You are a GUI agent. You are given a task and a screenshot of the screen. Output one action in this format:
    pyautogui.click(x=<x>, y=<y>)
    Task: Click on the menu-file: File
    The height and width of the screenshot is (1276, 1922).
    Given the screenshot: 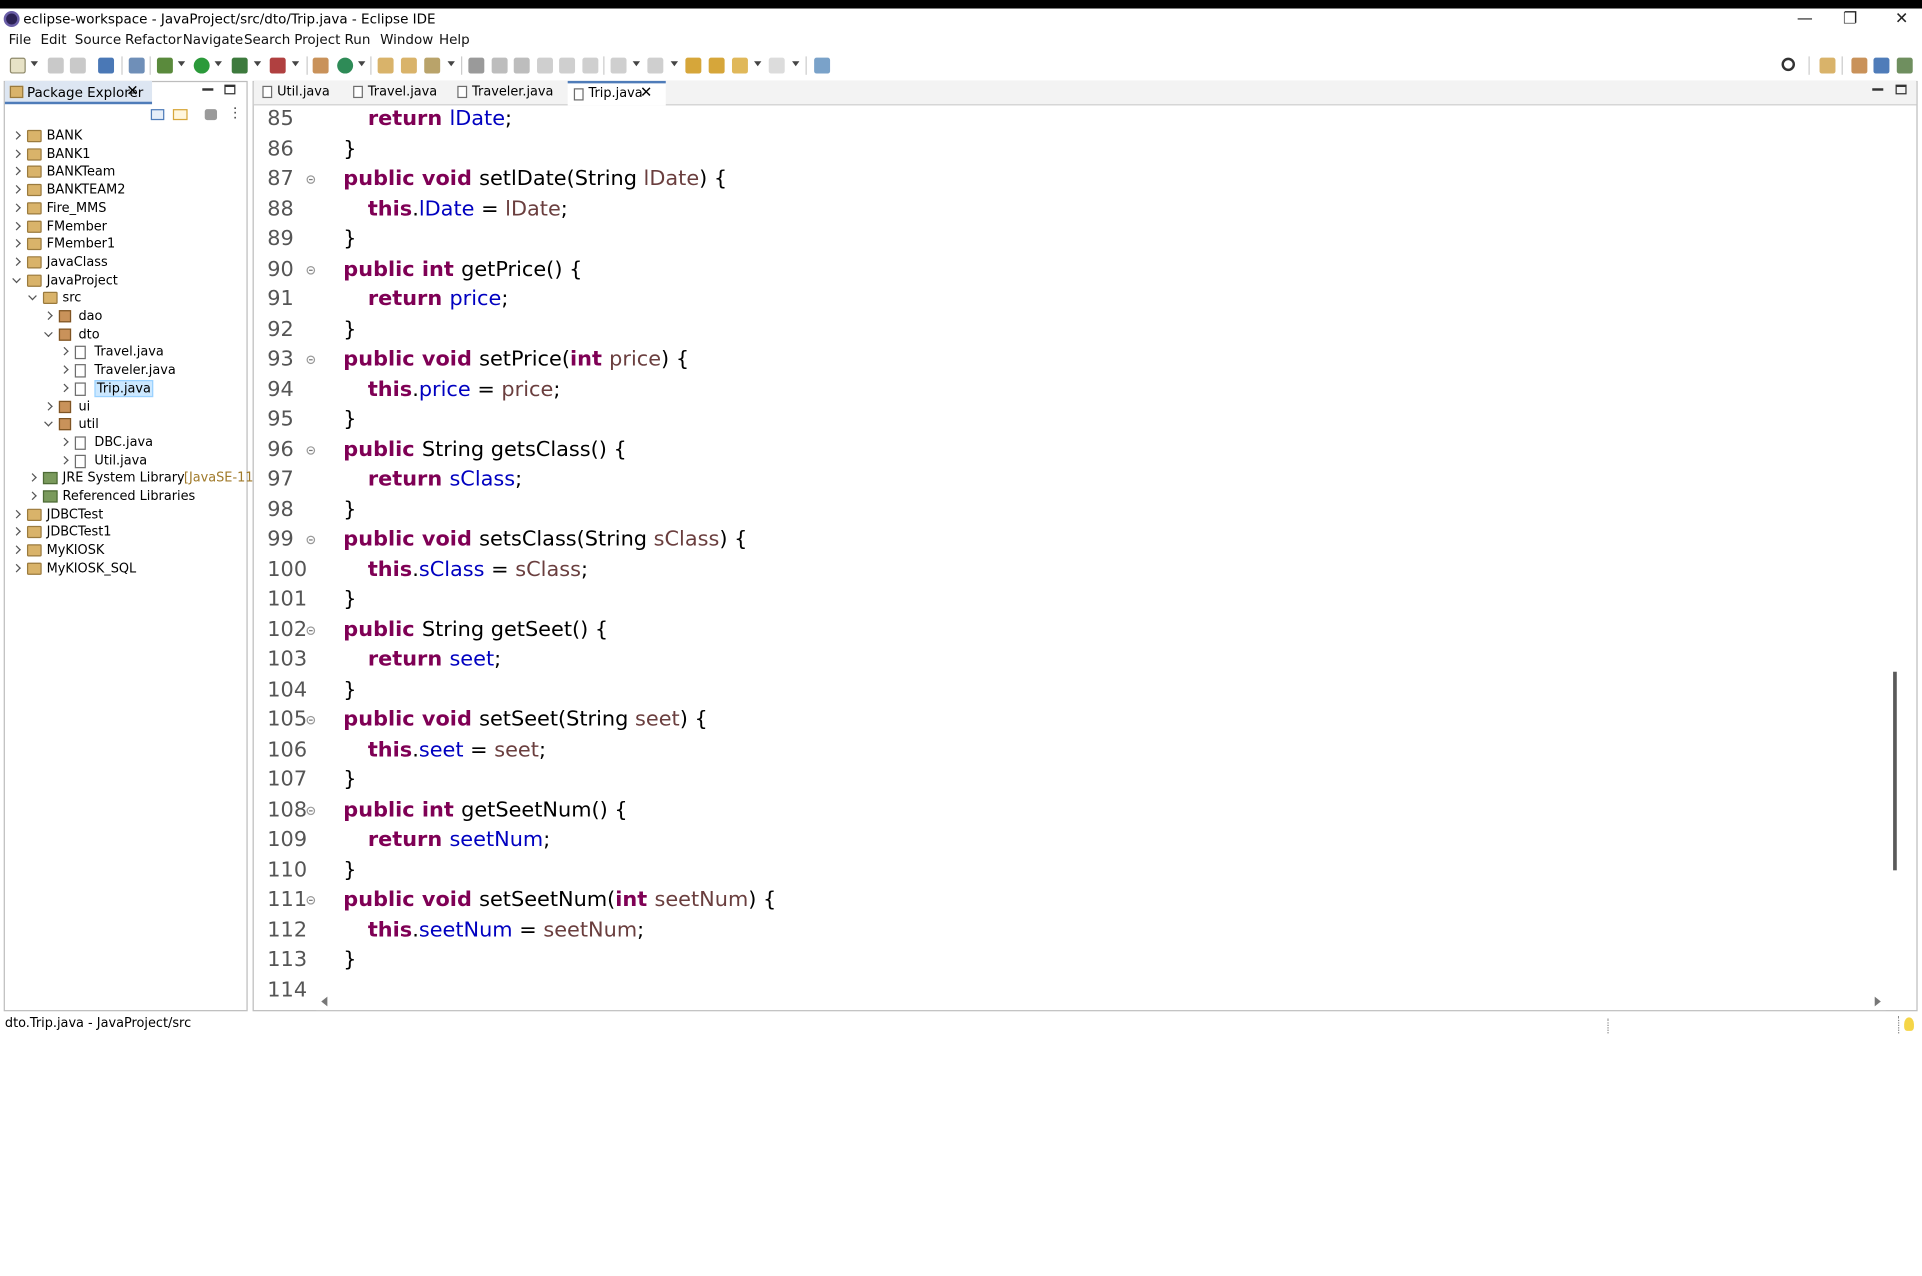 What is the action you would take?
    pyautogui.click(x=20, y=40)
    